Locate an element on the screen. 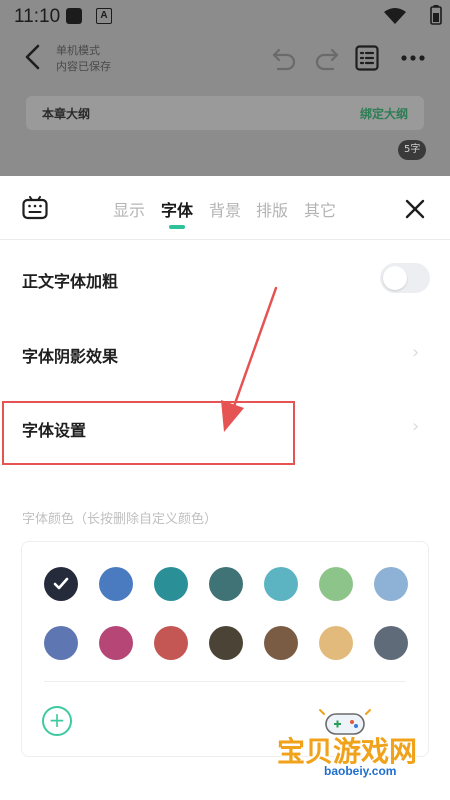  watermark-url: baobeiy.com is located at coordinates (360, 771).